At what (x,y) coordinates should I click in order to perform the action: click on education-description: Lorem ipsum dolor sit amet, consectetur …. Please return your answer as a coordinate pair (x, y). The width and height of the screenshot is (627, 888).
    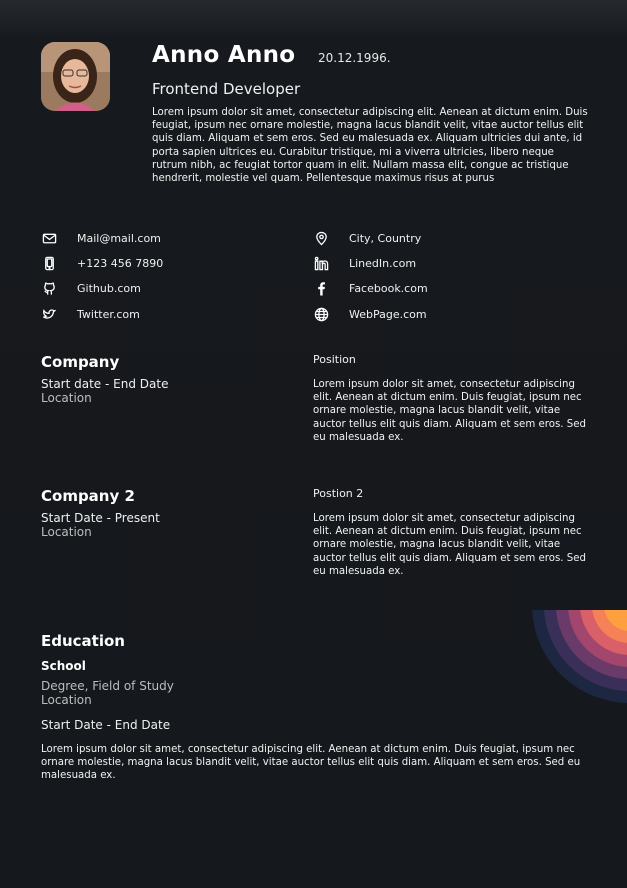
    Looking at the image, I should click on (311, 763).